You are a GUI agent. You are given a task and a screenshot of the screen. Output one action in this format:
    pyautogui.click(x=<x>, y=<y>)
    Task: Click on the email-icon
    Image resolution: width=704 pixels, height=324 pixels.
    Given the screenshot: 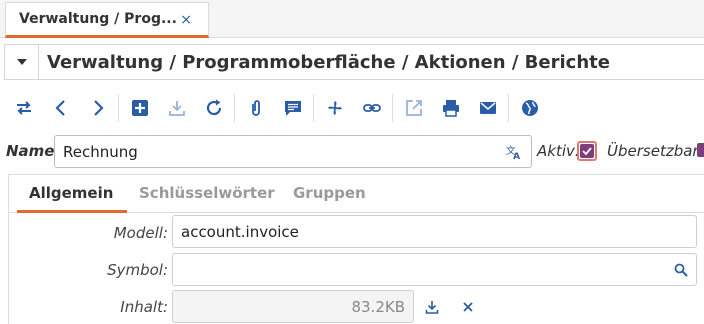 What is the action you would take?
    pyautogui.click(x=487, y=108)
    